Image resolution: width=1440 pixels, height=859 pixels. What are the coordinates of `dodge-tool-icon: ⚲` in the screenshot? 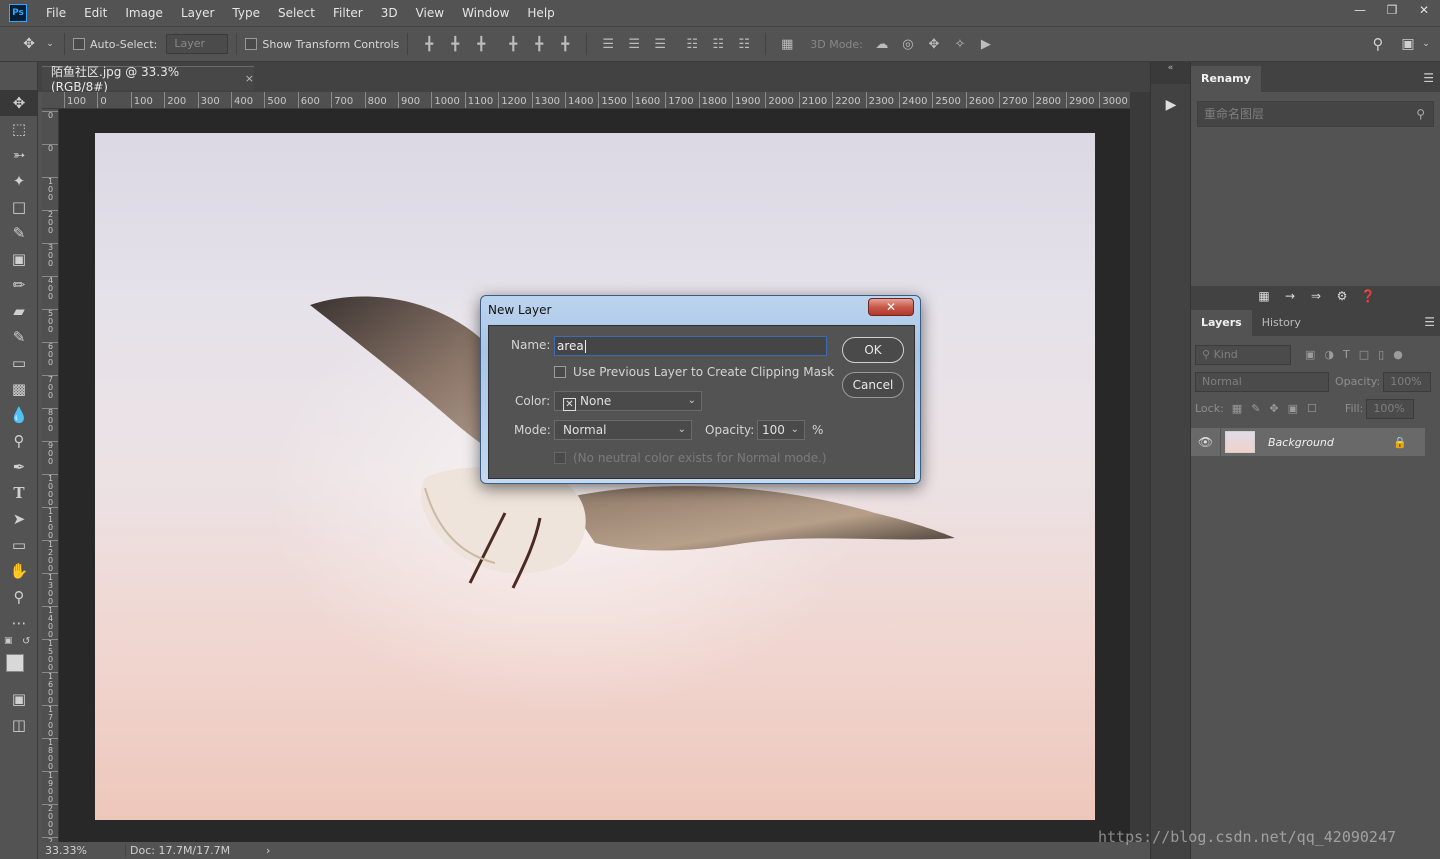 It's located at (19, 441).